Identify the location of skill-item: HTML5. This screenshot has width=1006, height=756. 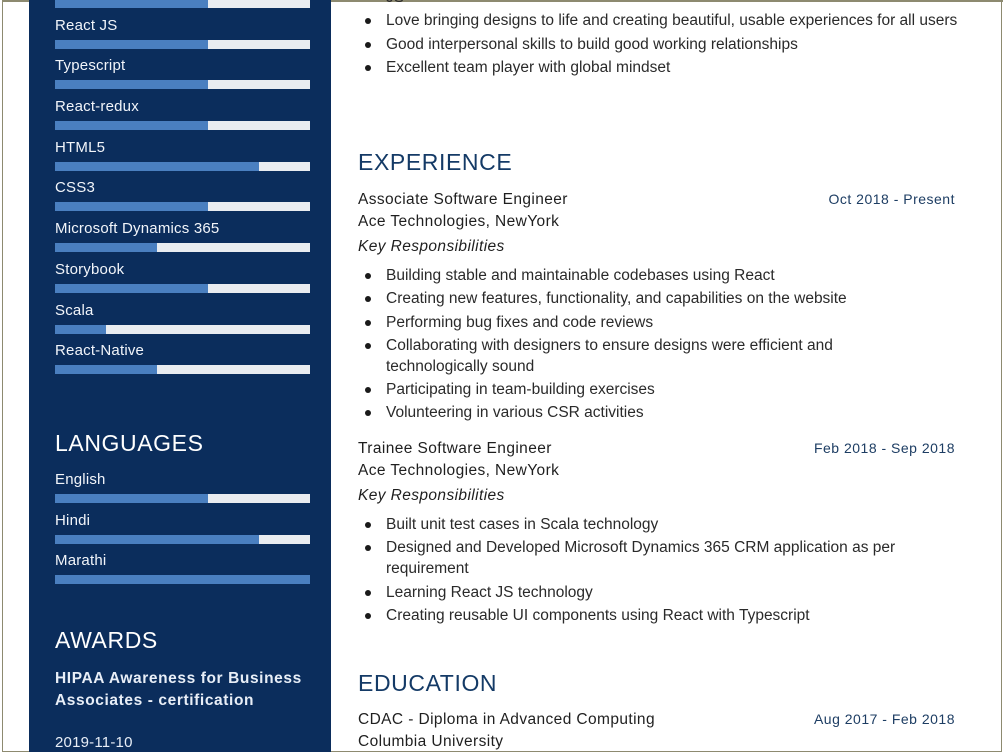
(182, 159).